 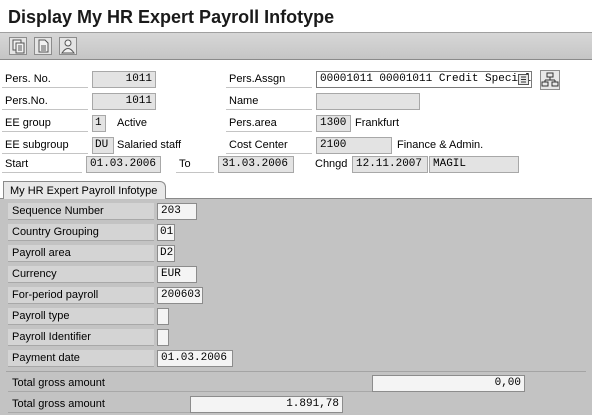 What do you see at coordinates (123, 164) in the screenshot?
I see `start-date-field: 01.03.2006` at bounding box center [123, 164].